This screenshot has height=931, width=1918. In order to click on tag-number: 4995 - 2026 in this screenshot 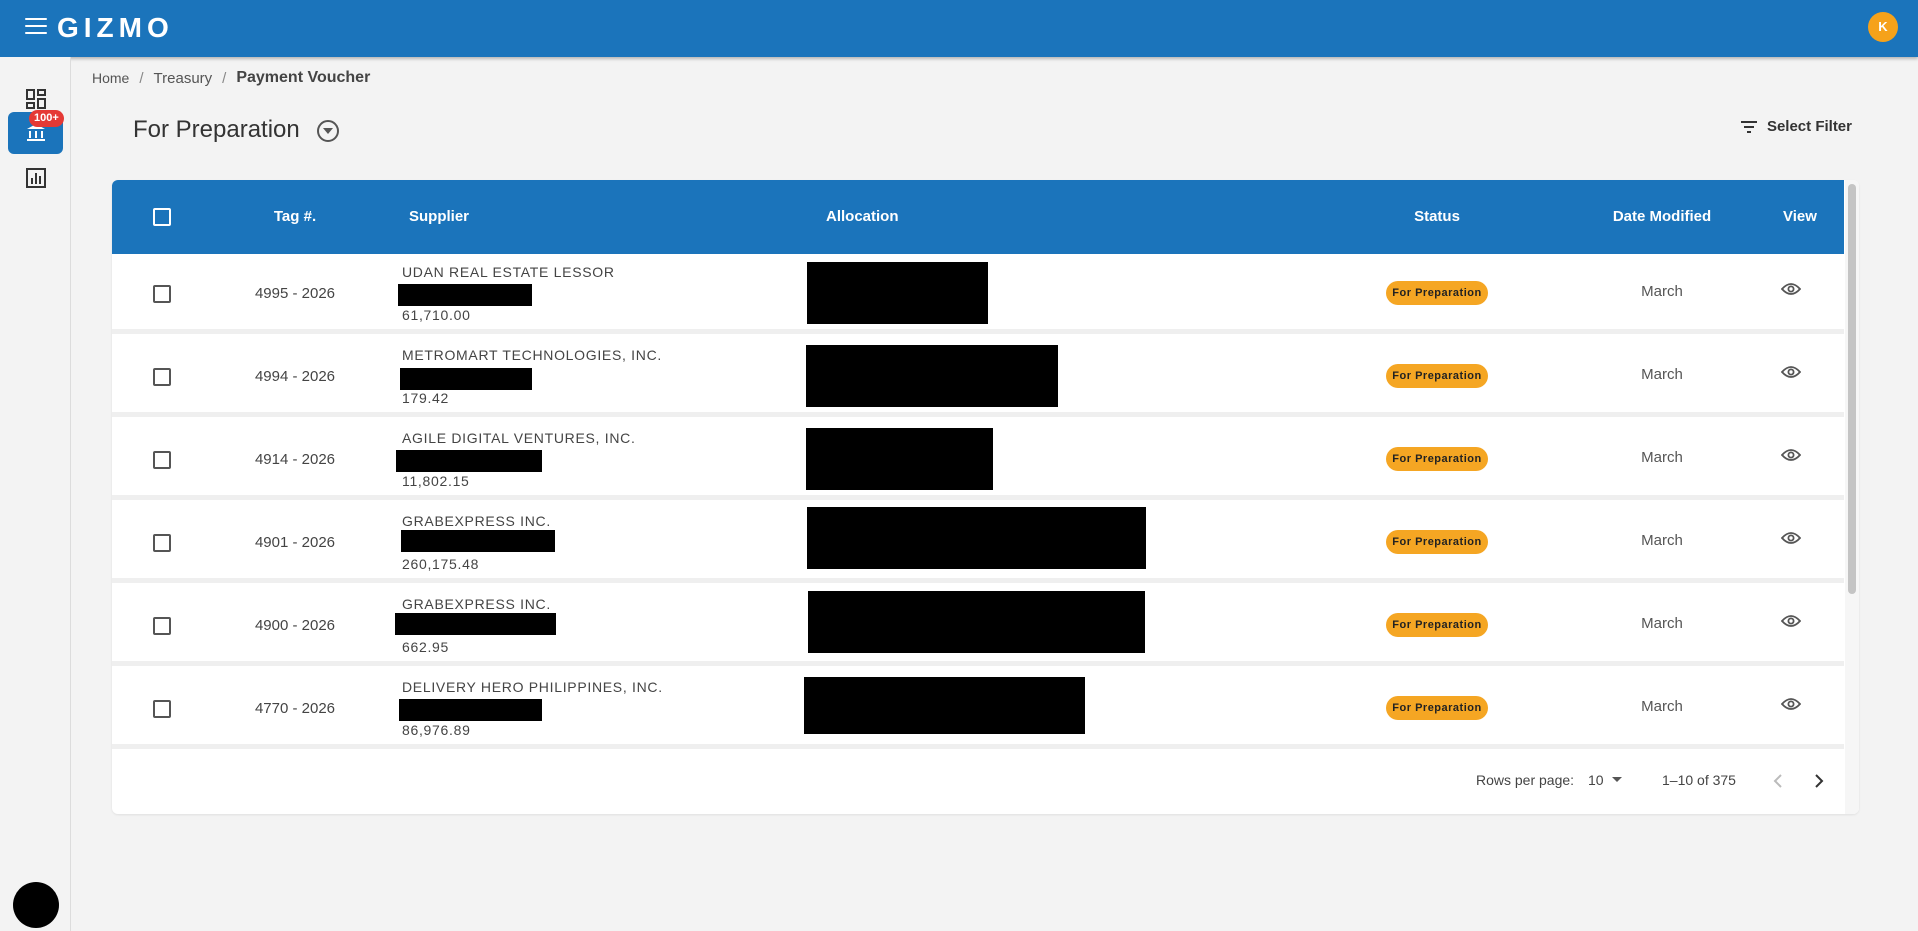, I will do `click(295, 293)`.